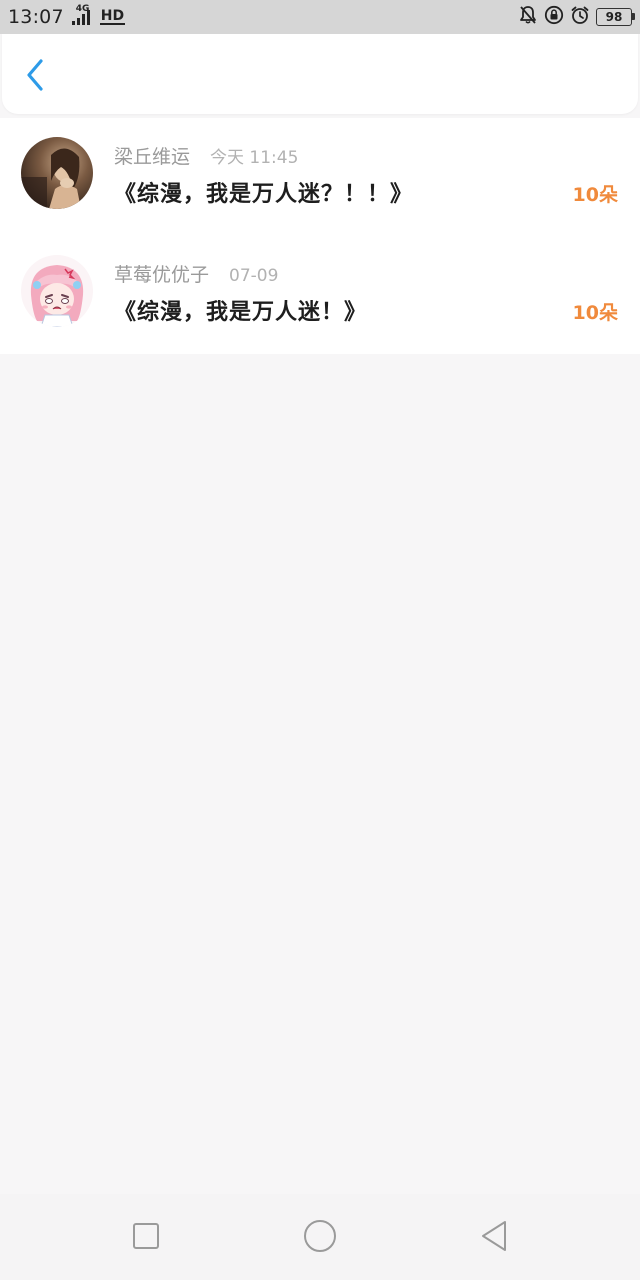 The width and height of the screenshot is (640, 1280). I want to click on list-item: 草莓优优子 07-09 《综漫，我是万人迷！》 10朵, so click(320, 295).